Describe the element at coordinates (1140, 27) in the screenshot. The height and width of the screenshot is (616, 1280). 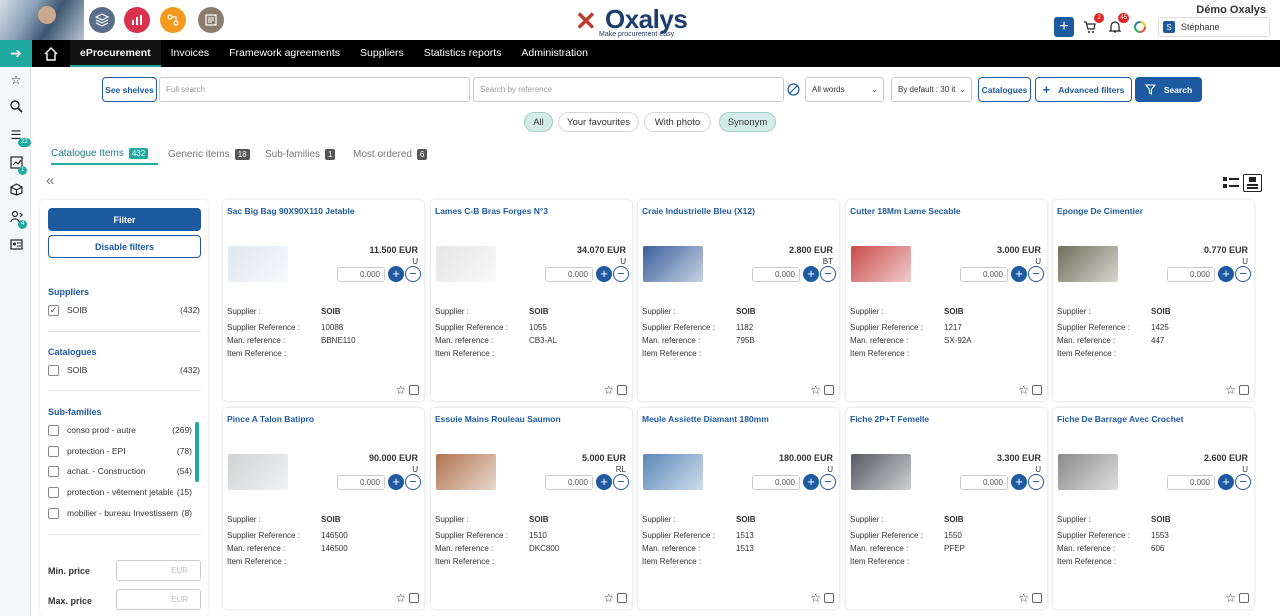
I see `apps-wheel-icon` at that location.